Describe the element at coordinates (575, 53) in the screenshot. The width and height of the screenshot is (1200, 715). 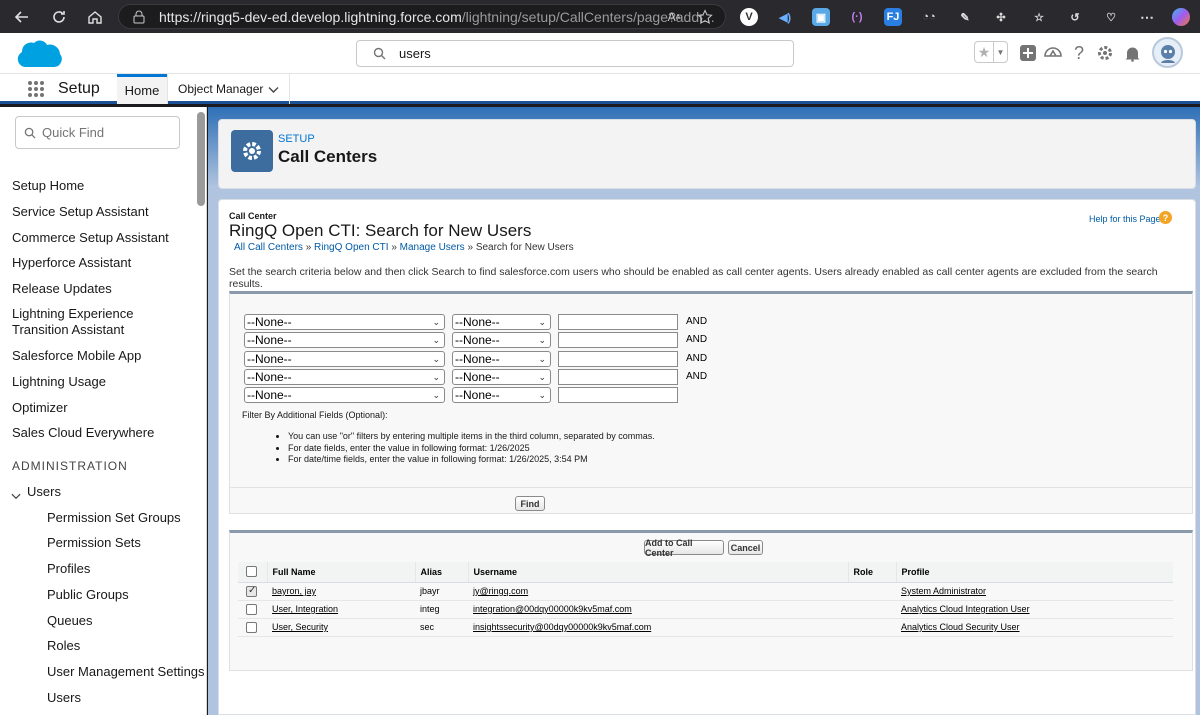
I see `global-search-input: users` at that location.